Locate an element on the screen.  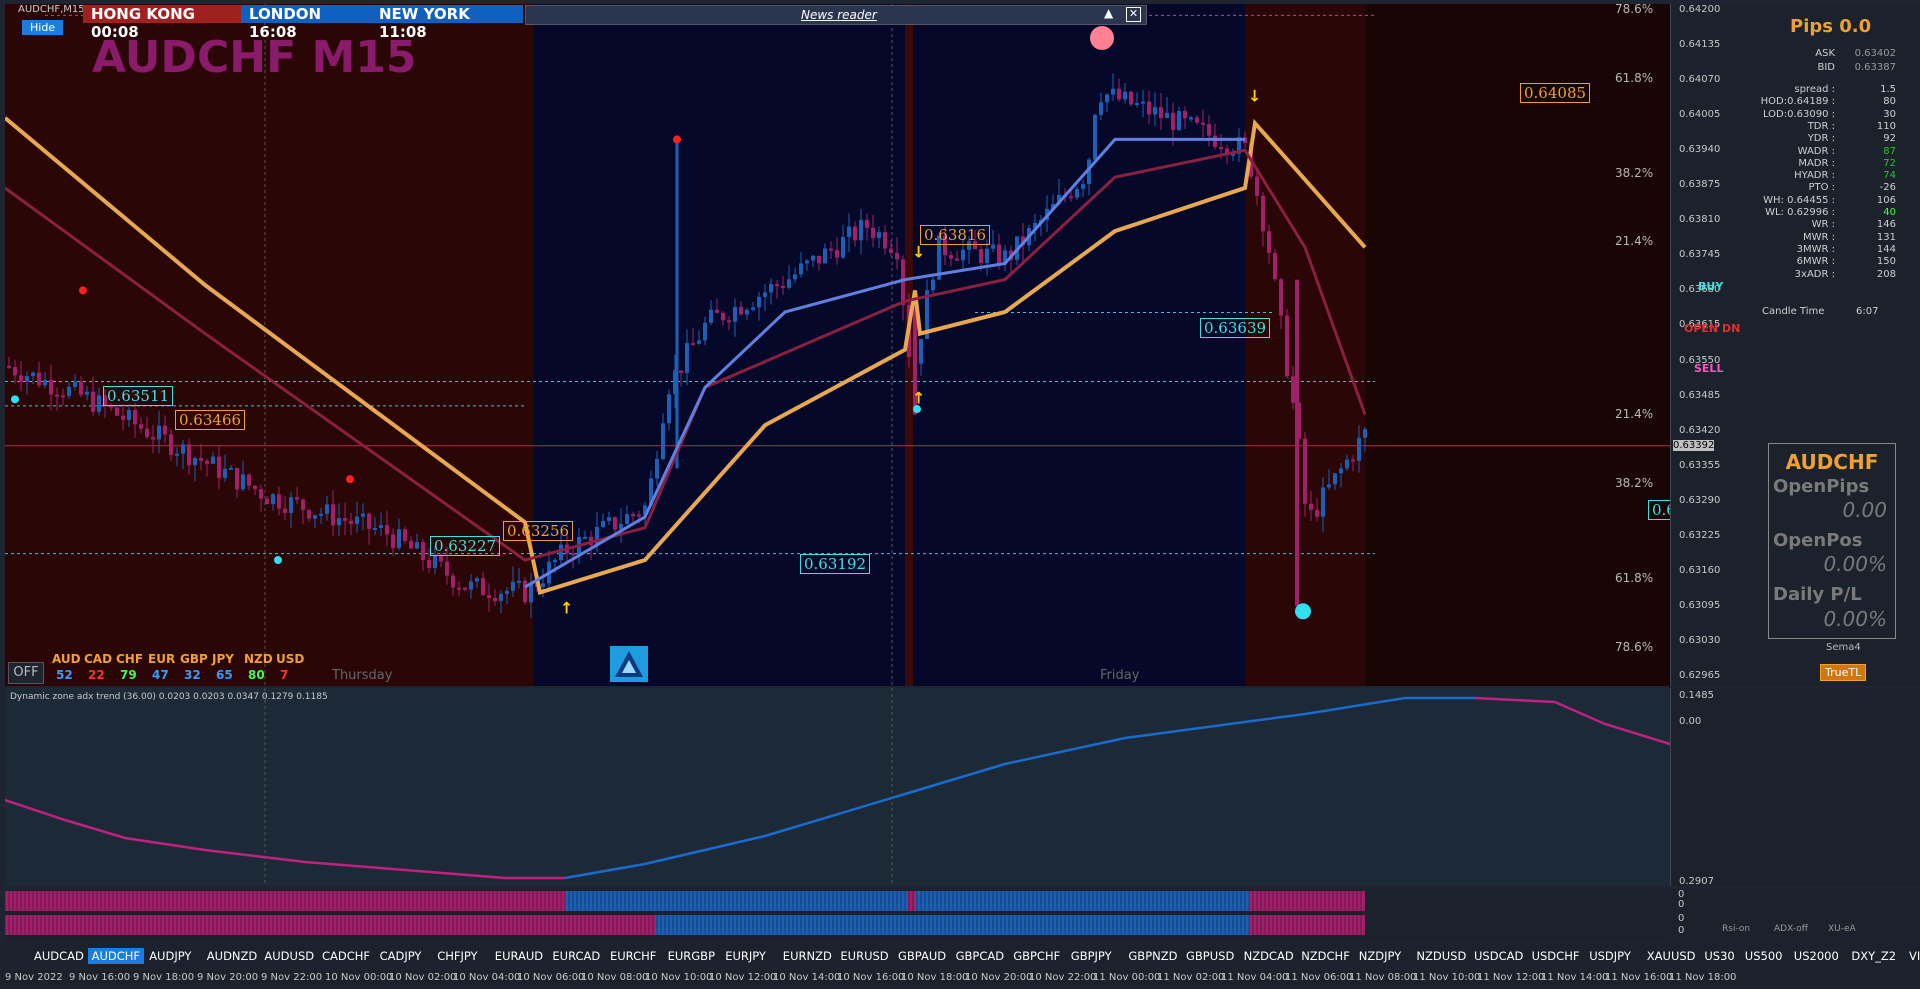
sell-signal: SELL is located at coordinates (1708, 368).